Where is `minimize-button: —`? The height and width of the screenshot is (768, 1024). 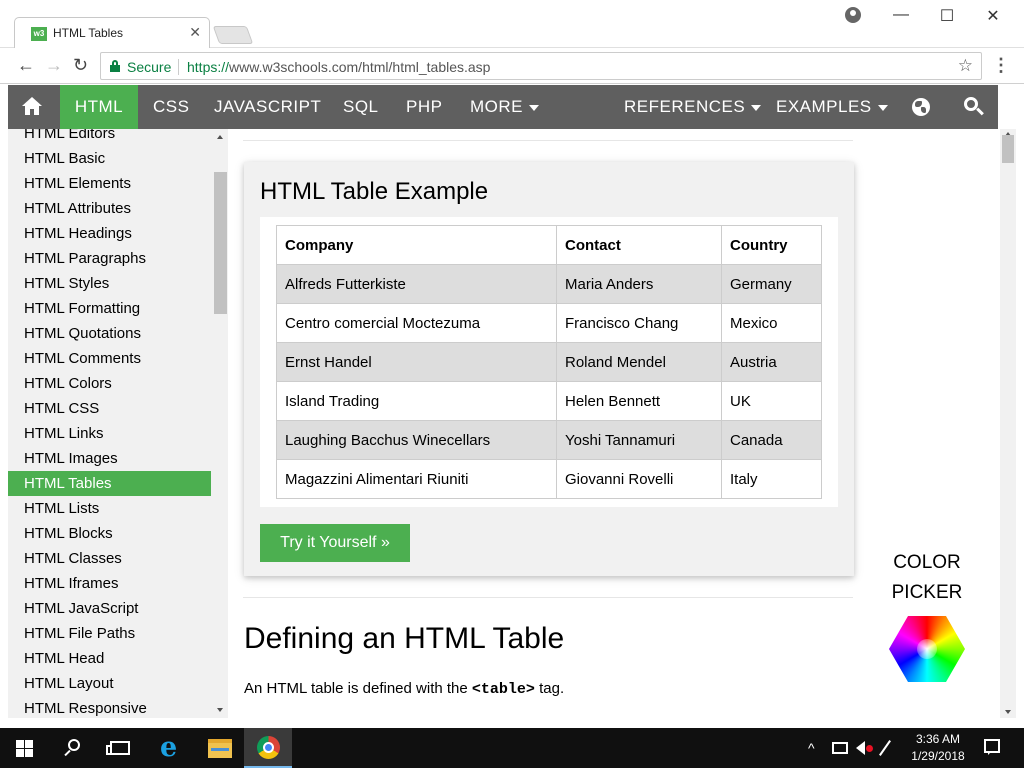 minimize-button: — is located at coordinates (901, 16).